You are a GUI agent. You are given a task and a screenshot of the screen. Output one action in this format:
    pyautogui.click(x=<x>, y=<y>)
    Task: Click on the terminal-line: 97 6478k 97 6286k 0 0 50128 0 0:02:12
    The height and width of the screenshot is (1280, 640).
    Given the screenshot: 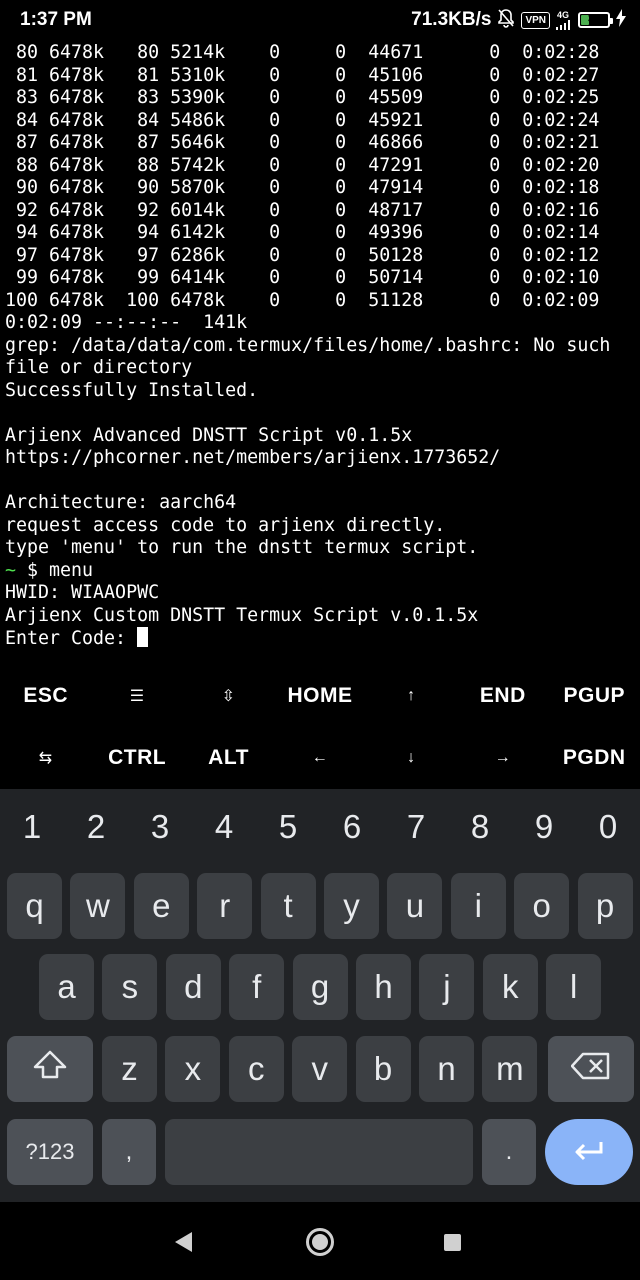 What is the action you would take?
    pyautogui.click(x=302, y=255)
    